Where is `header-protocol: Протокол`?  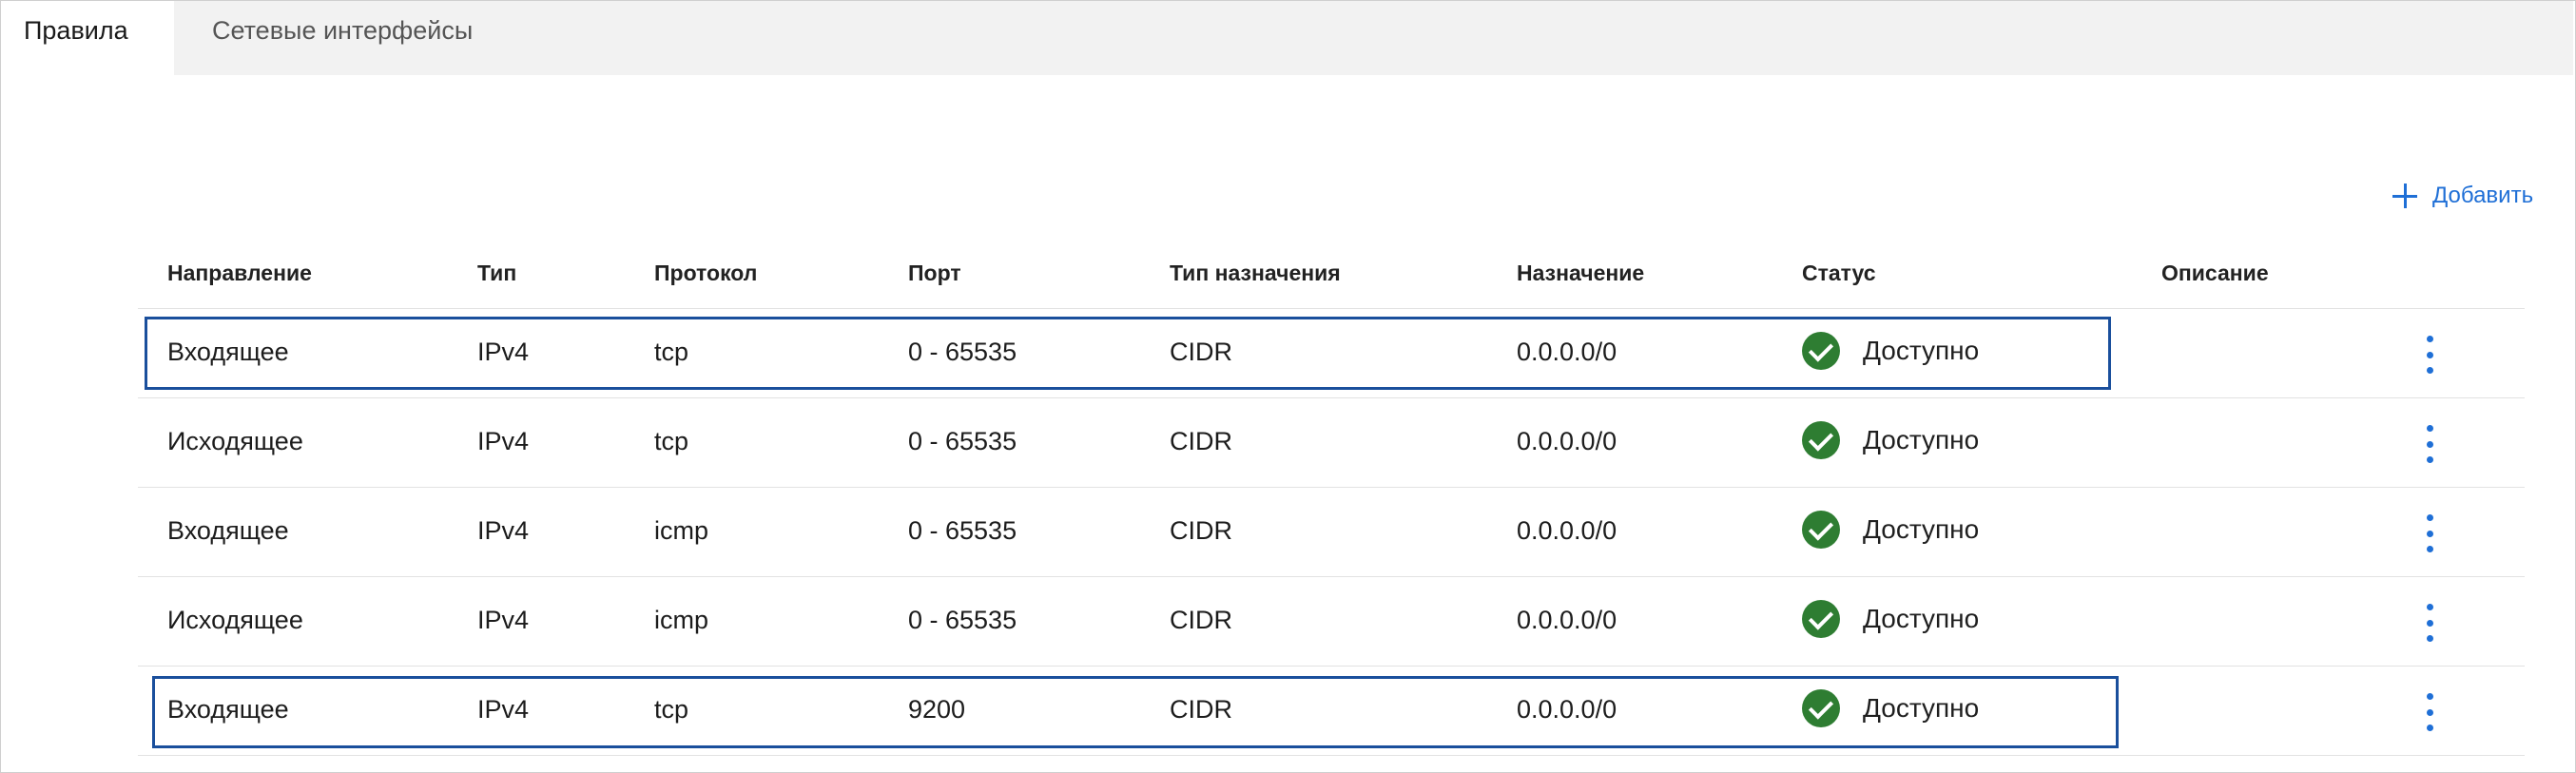
header-protocol: Протокол is located at coordinates (705, 273).